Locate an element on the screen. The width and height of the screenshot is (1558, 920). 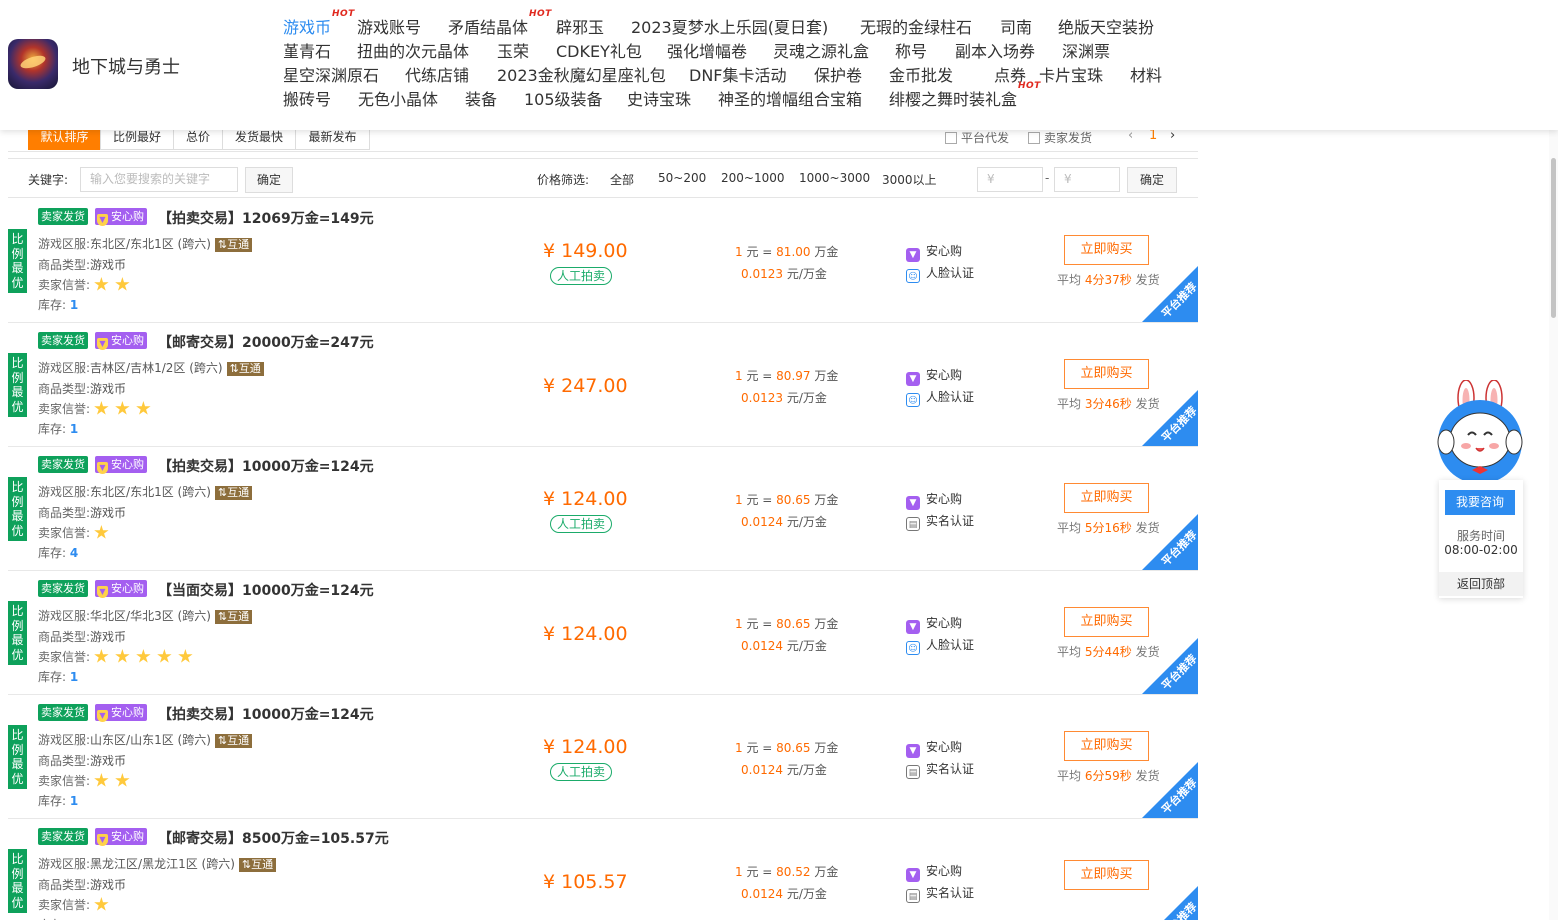
price-option-3000-plus: 3000以上 is located at coordinates (909, 179).